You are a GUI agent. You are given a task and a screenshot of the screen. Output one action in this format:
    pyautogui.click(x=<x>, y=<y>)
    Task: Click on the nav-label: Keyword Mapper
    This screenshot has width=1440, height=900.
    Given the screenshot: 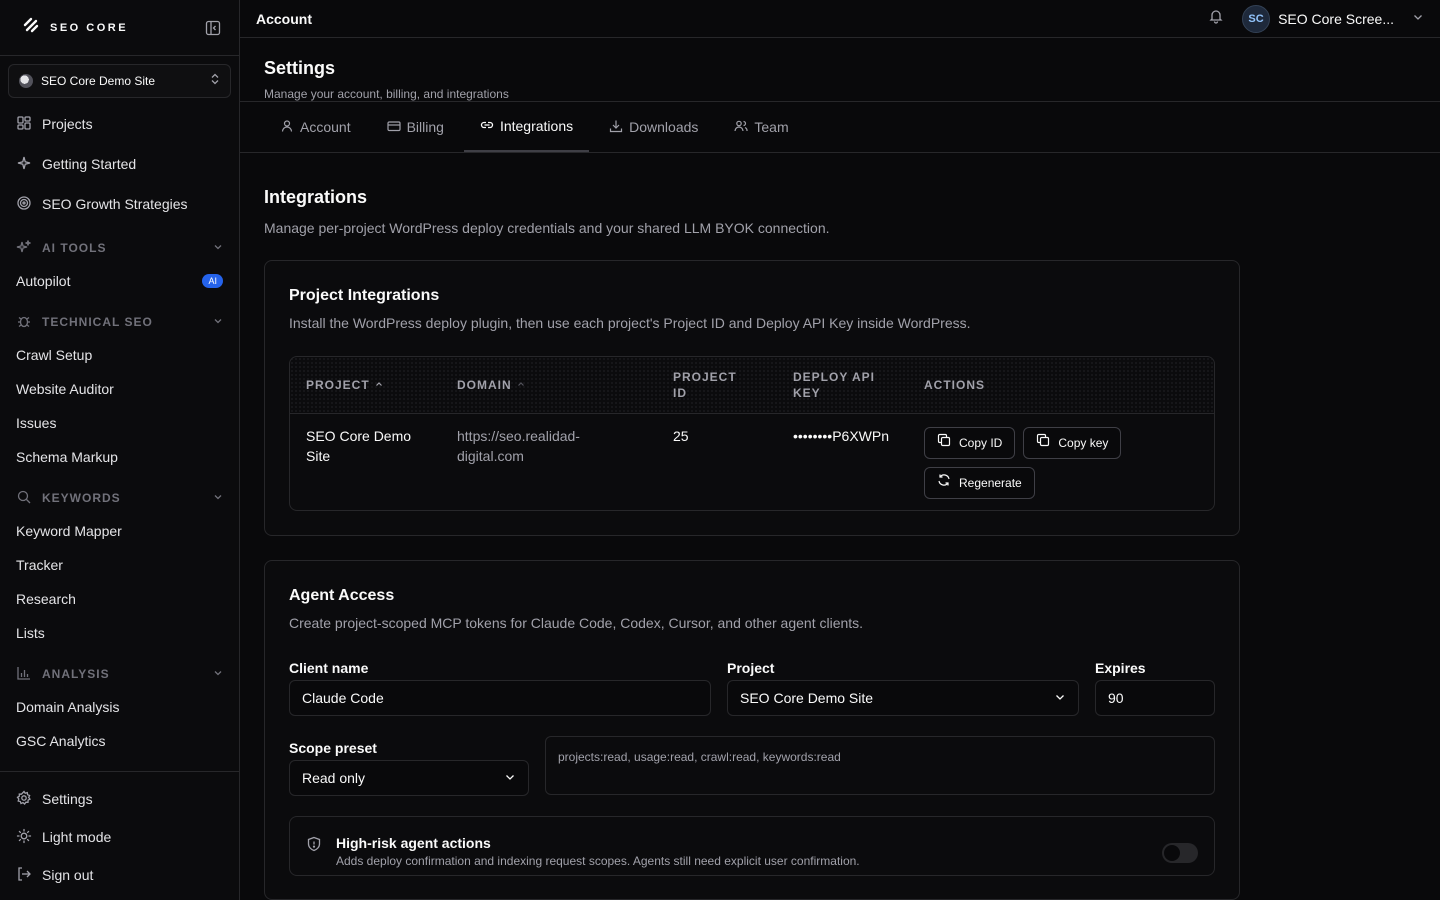 What is the action you would take?
    pyautogui.click(x=69, y=531)
    